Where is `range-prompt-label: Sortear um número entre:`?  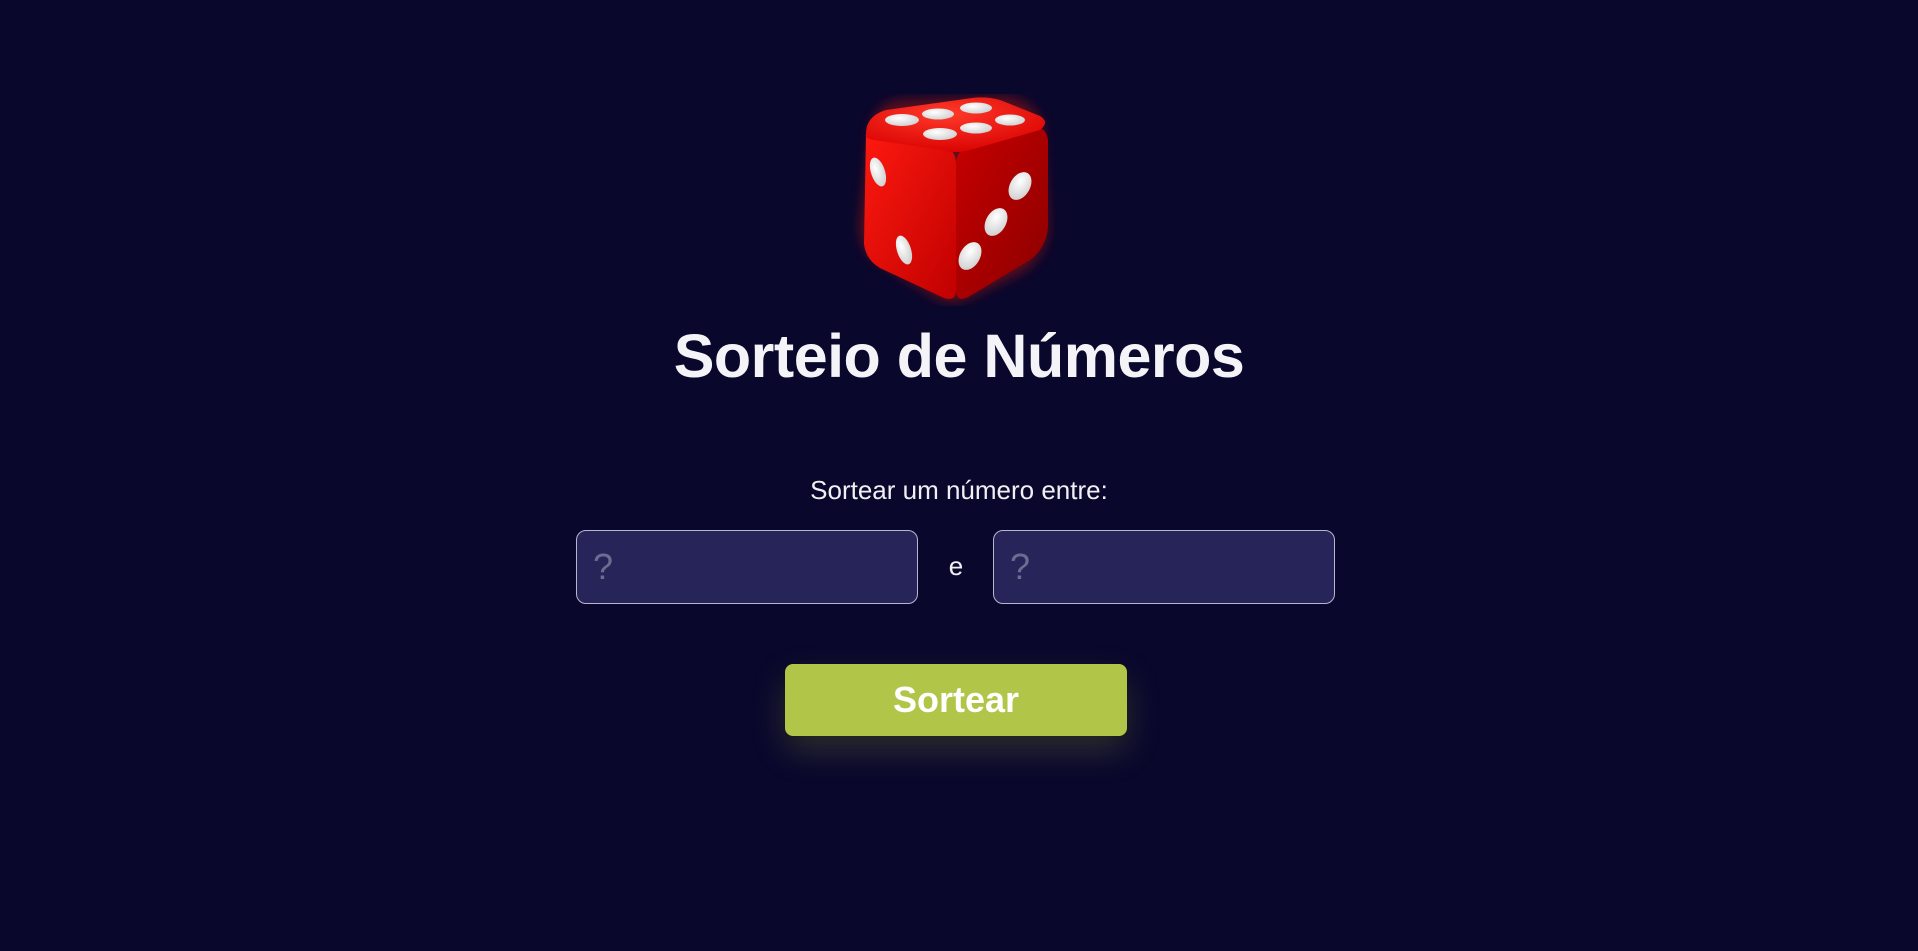 range-prompt-label: Sortear um número entre: is located at coordinates (959, 490).